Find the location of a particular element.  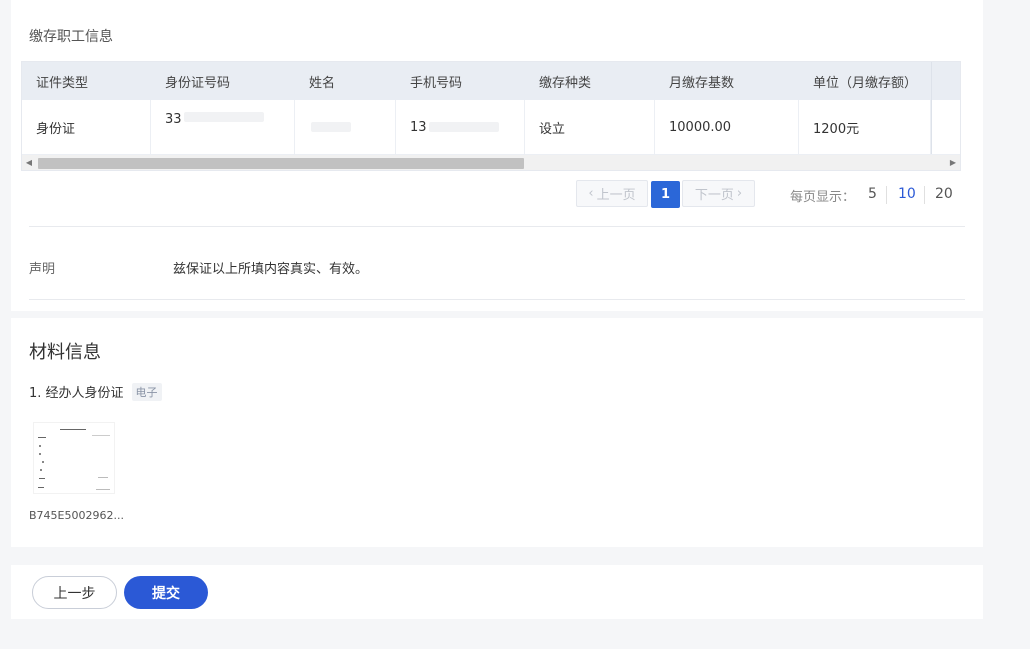

col-header-extra is located at coordinates (945, 81).